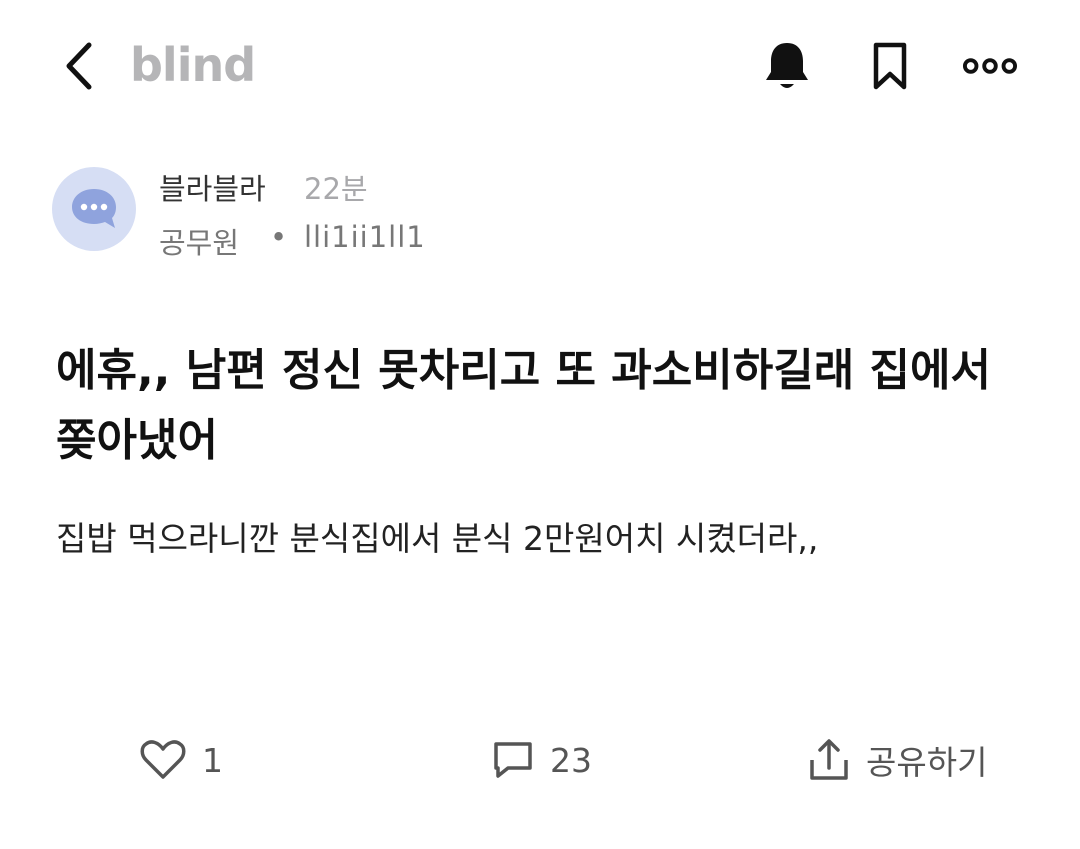 Image resolution: width=1080 pixels, height=849 pixels. I want to click on share-label: 공유하기, so click(927, 762).